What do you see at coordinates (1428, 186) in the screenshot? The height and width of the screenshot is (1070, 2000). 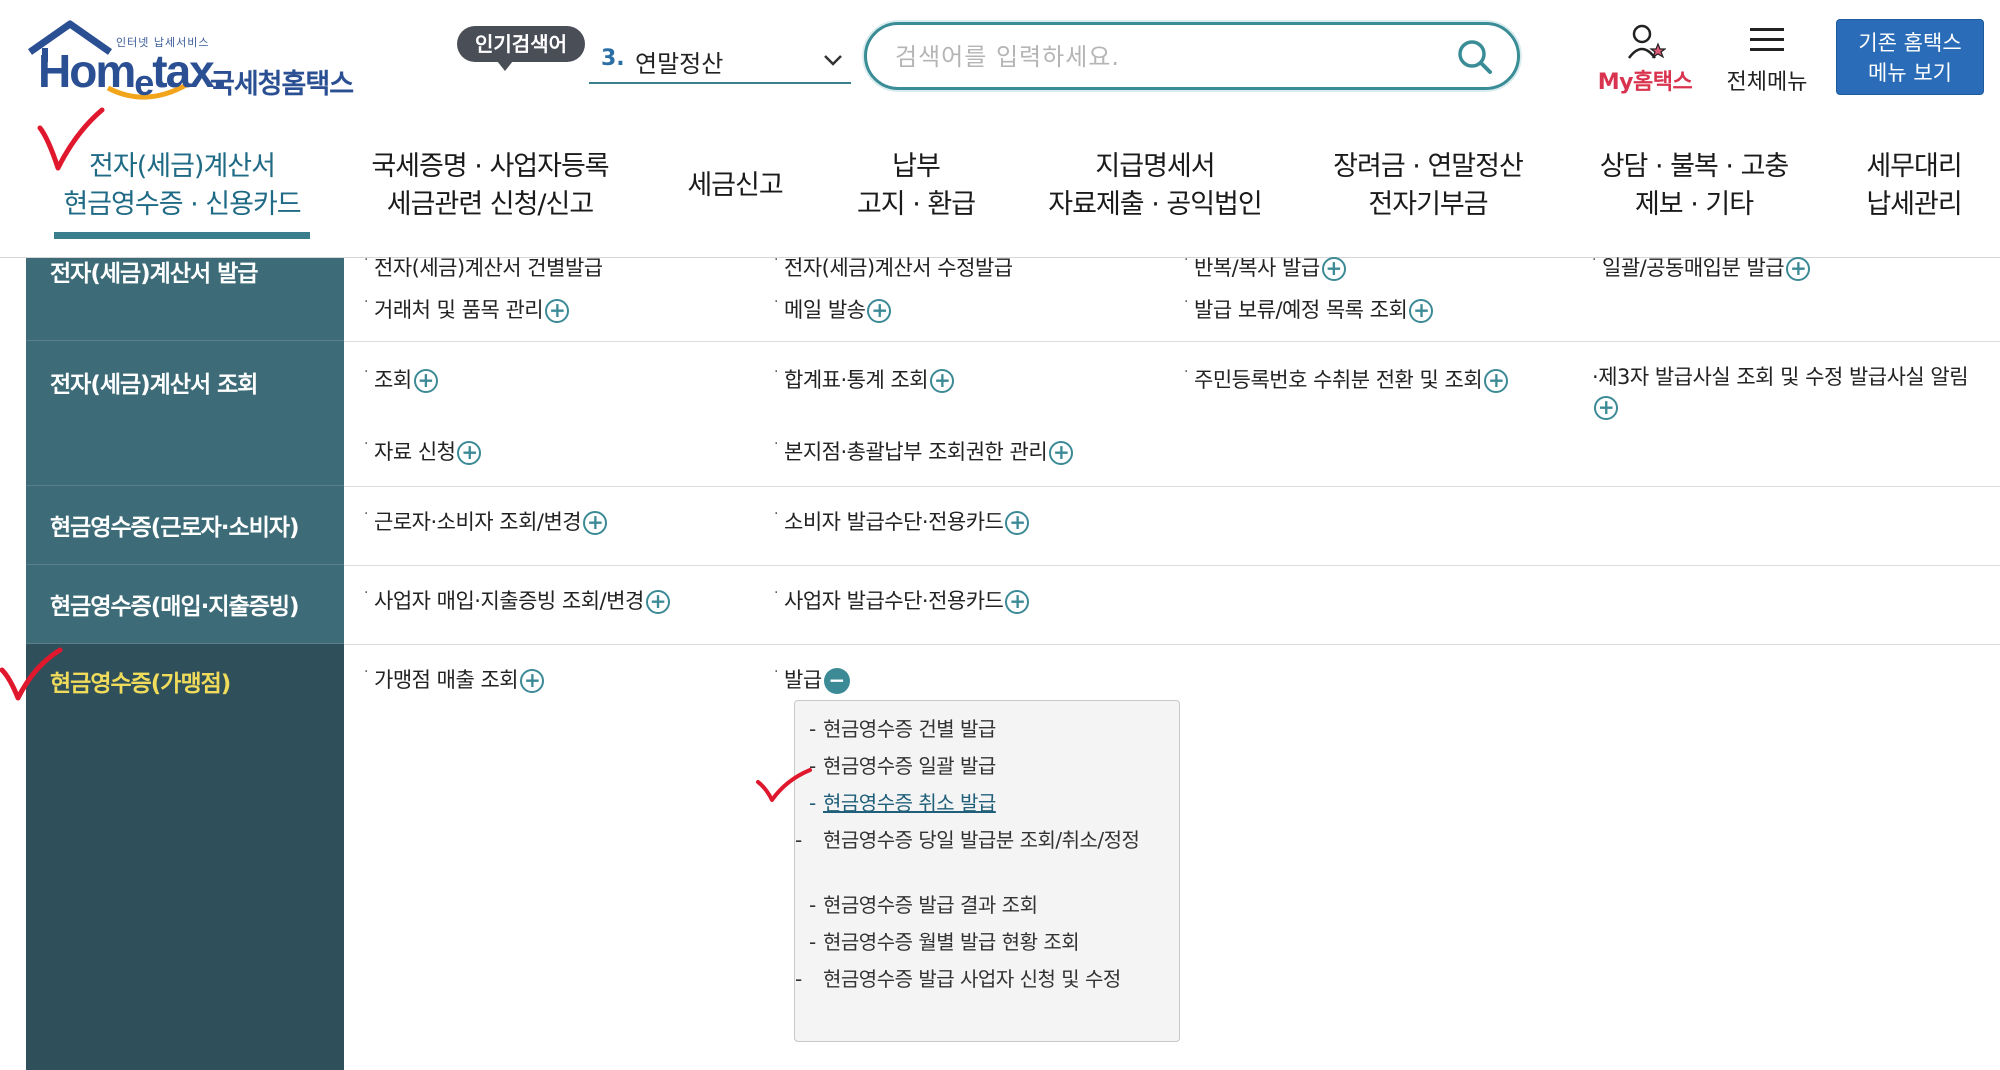 I see `nav-tab-incentive: 장려금 · 연말정산 전자기부금` at bounding box center [1428, 186].